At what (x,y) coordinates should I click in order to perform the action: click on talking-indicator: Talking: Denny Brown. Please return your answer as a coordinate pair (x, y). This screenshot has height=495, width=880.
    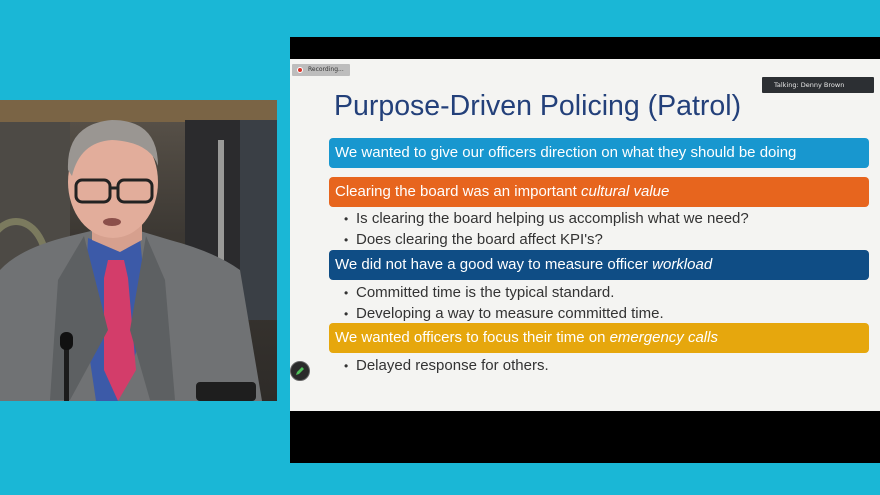
    Looking at the image, I should click on (818, 85).